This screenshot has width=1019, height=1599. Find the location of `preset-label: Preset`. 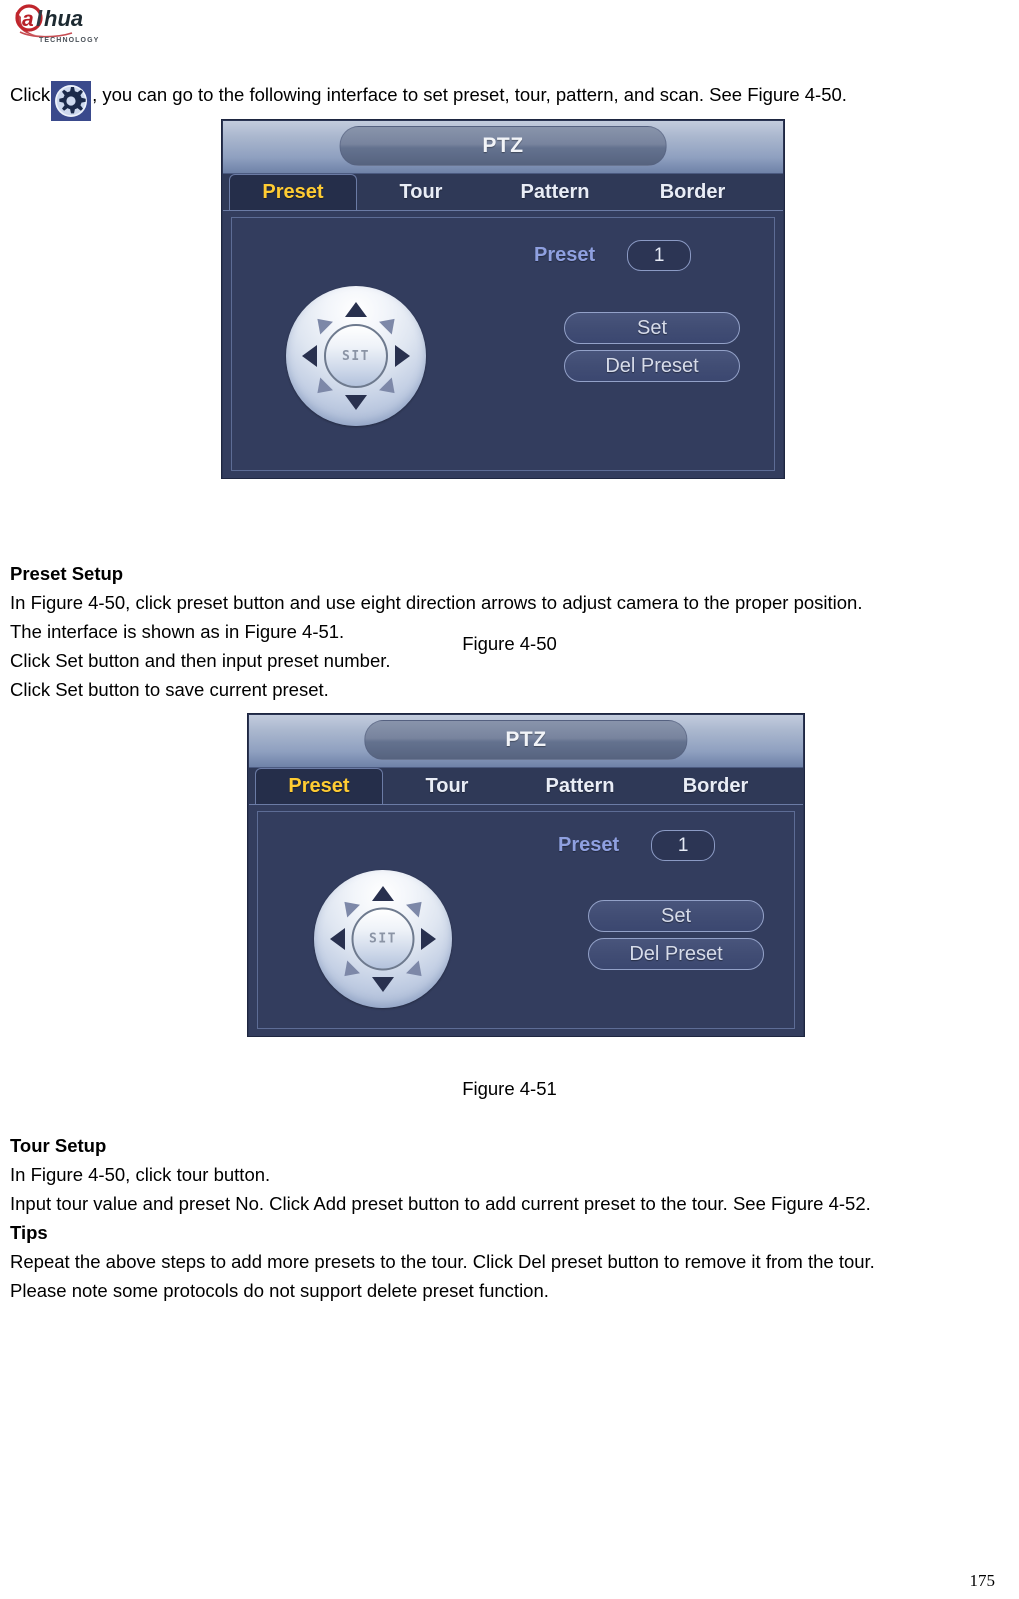

preset-label: Preset is located at coordinates (565, 255).